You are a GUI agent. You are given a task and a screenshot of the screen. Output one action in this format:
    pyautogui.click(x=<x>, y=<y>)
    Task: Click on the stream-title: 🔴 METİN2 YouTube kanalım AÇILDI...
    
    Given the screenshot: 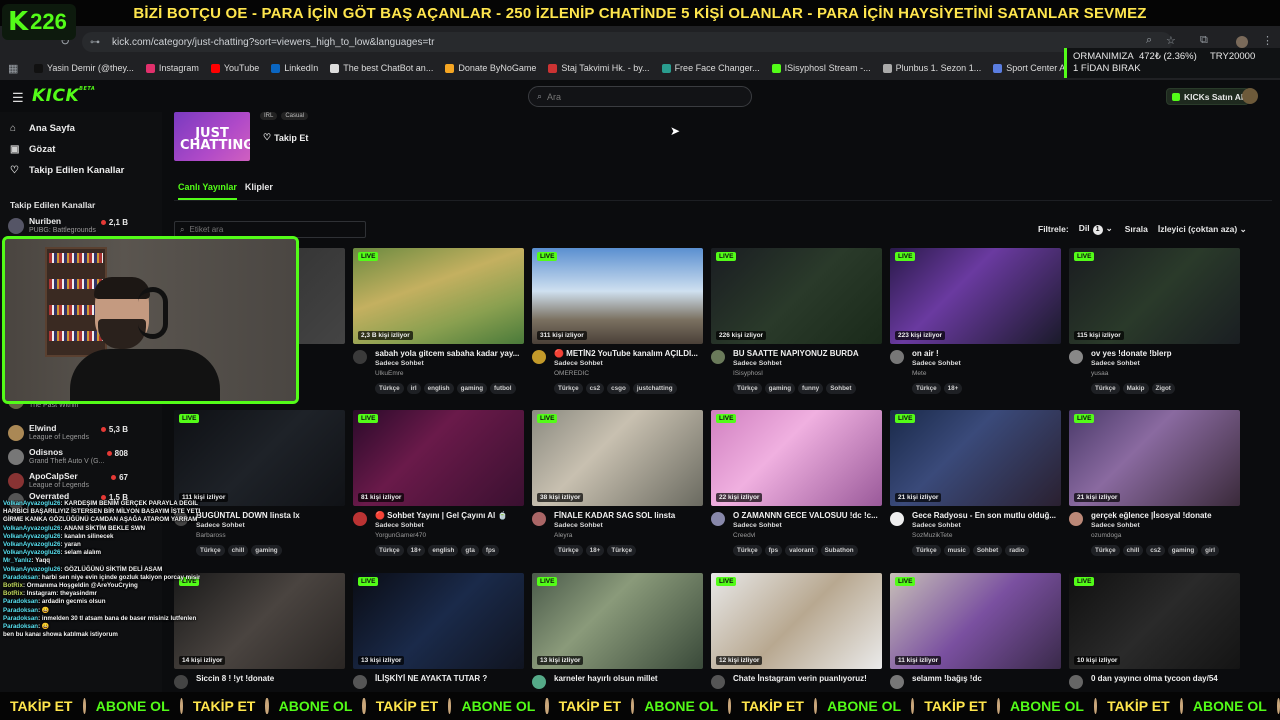 What is the action you would take?
    pyautogui.click(x=628, y=353)
    